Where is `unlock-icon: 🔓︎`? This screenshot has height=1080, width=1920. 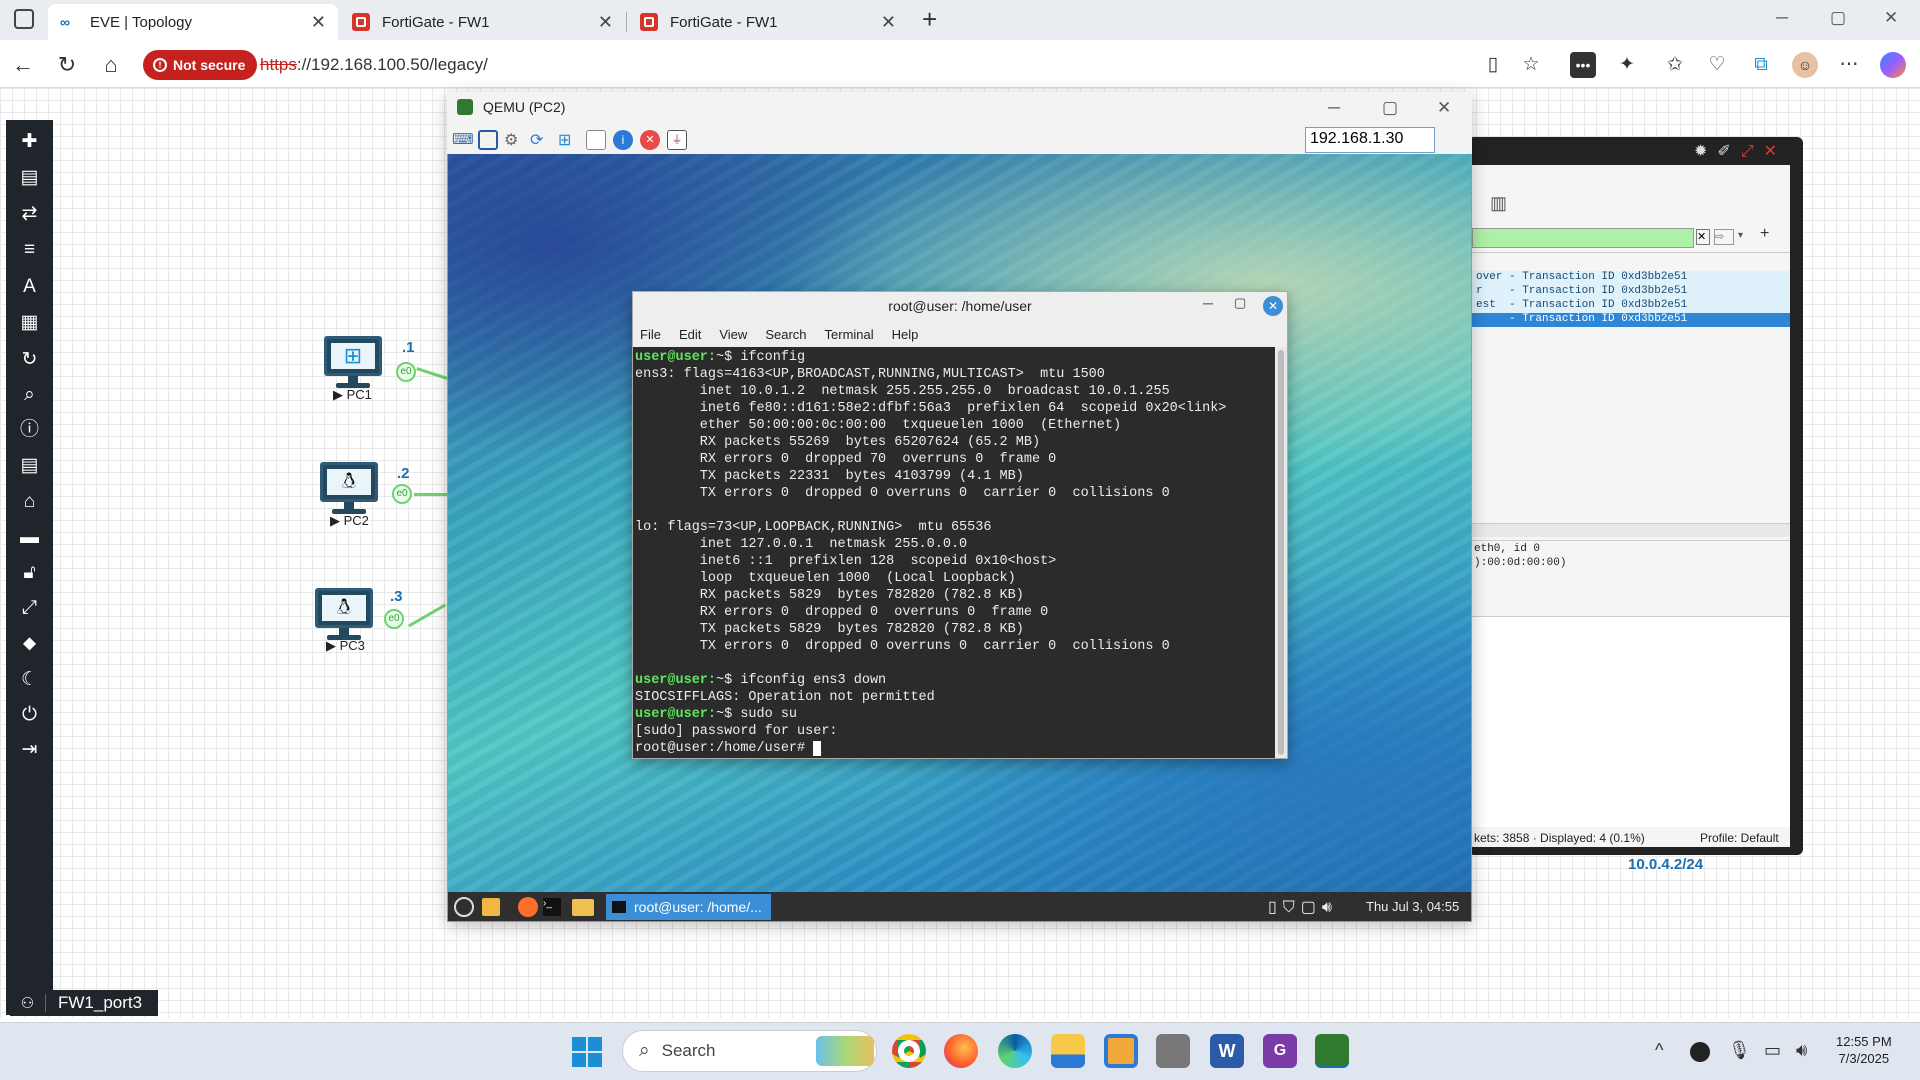
unlock-icon: 🔓︎ is located at coordinates (29, 573).